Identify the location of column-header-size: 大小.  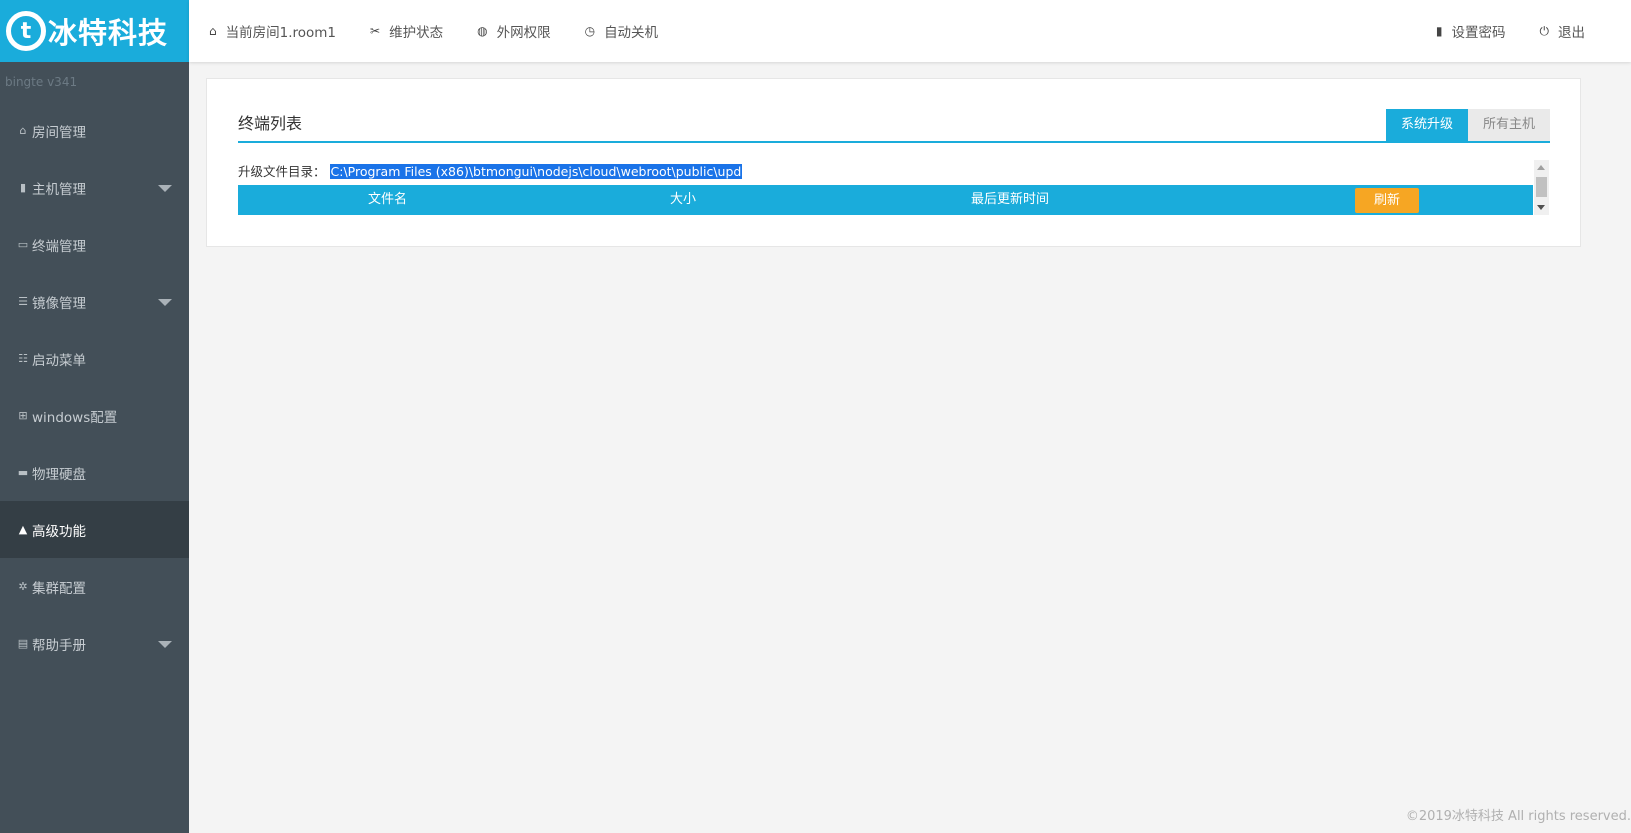
(683, 199).